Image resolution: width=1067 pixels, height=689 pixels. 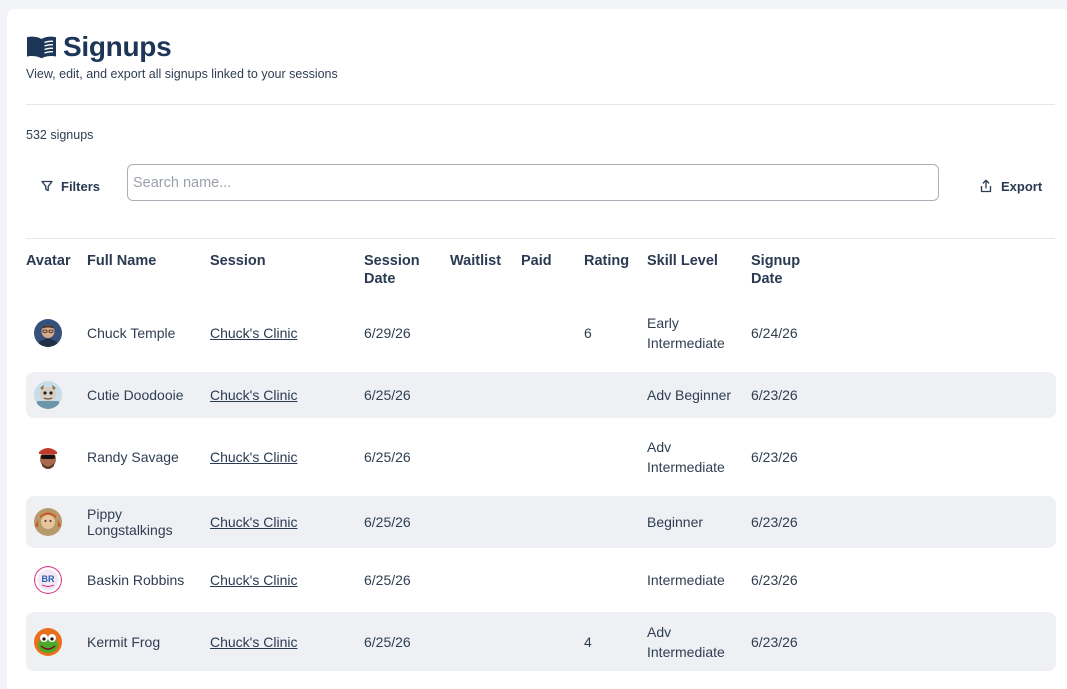 I want to click on skill-level-line-1: Beginner, so click(x=675, y=522).